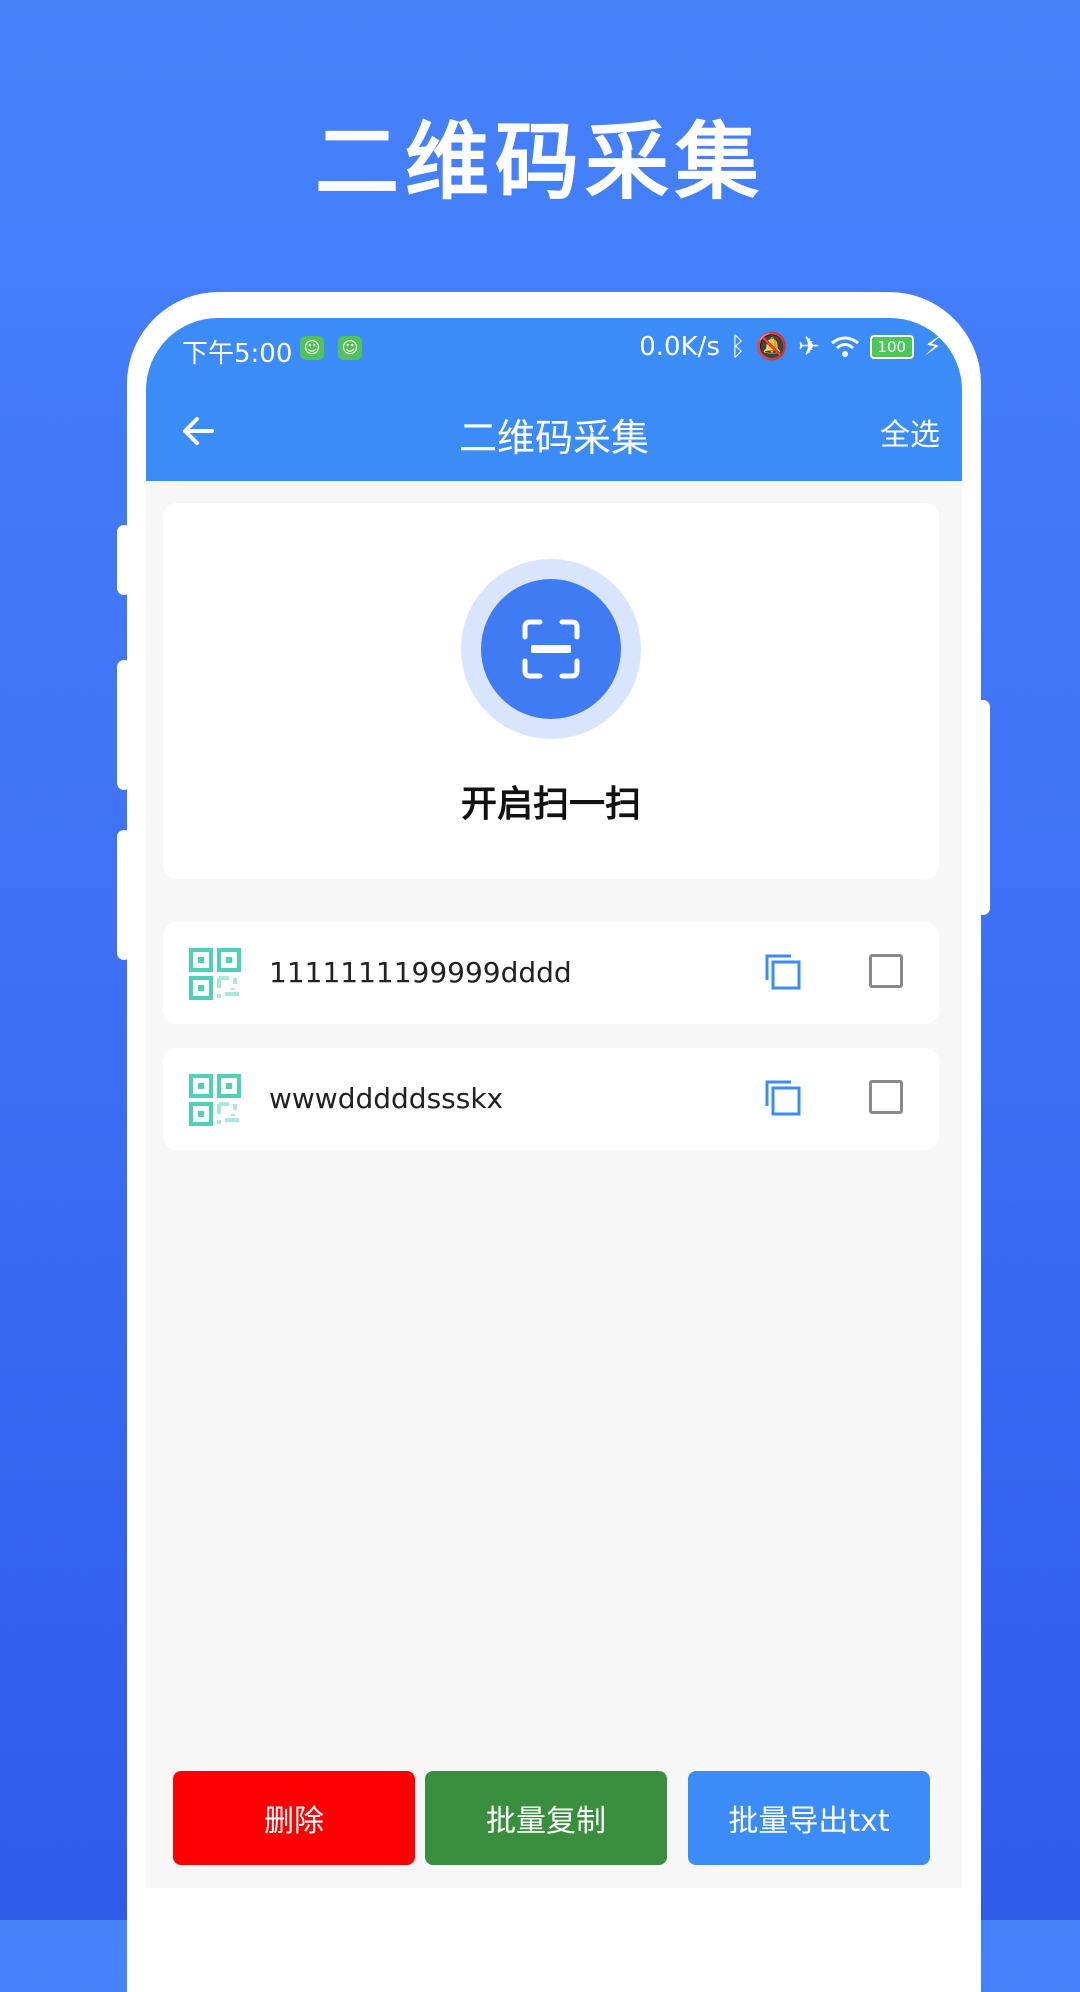 This screenshot has width=1080, height=1992. What do you see at coordinates (553, 438) in the screenshot?
I see `page-title: 二维码采集` at bounding box center [553, 438].